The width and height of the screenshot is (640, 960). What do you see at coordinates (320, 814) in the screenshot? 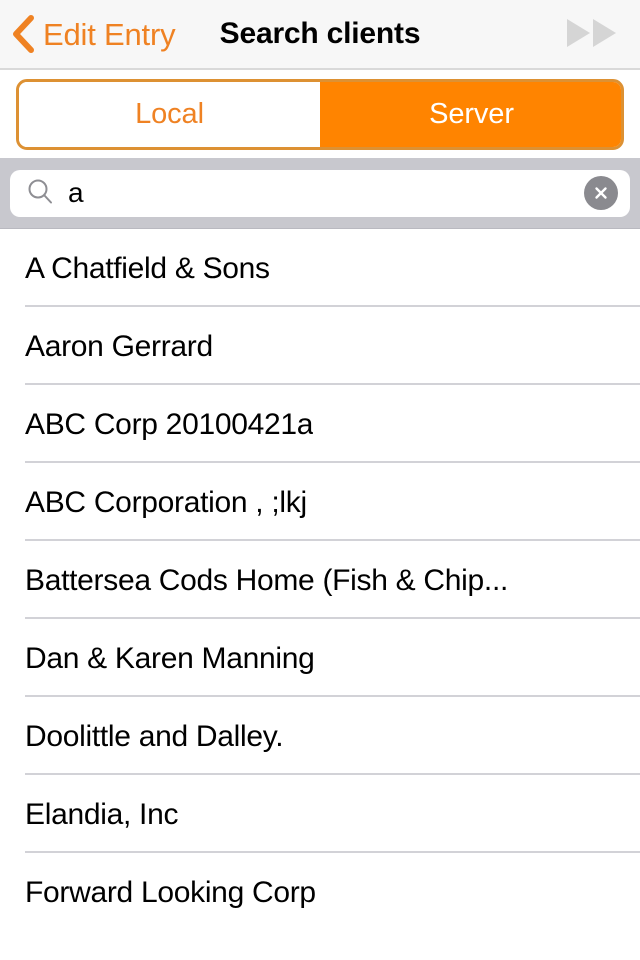
I see `list-item: Elandia, Inc` at bounding box center [320, 814].